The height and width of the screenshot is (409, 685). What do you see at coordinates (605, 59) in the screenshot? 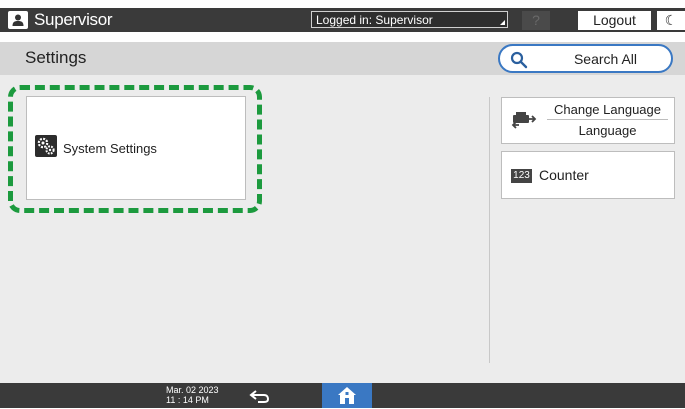
I see `search-all-label: Search All` at bounding box center [605, 59].